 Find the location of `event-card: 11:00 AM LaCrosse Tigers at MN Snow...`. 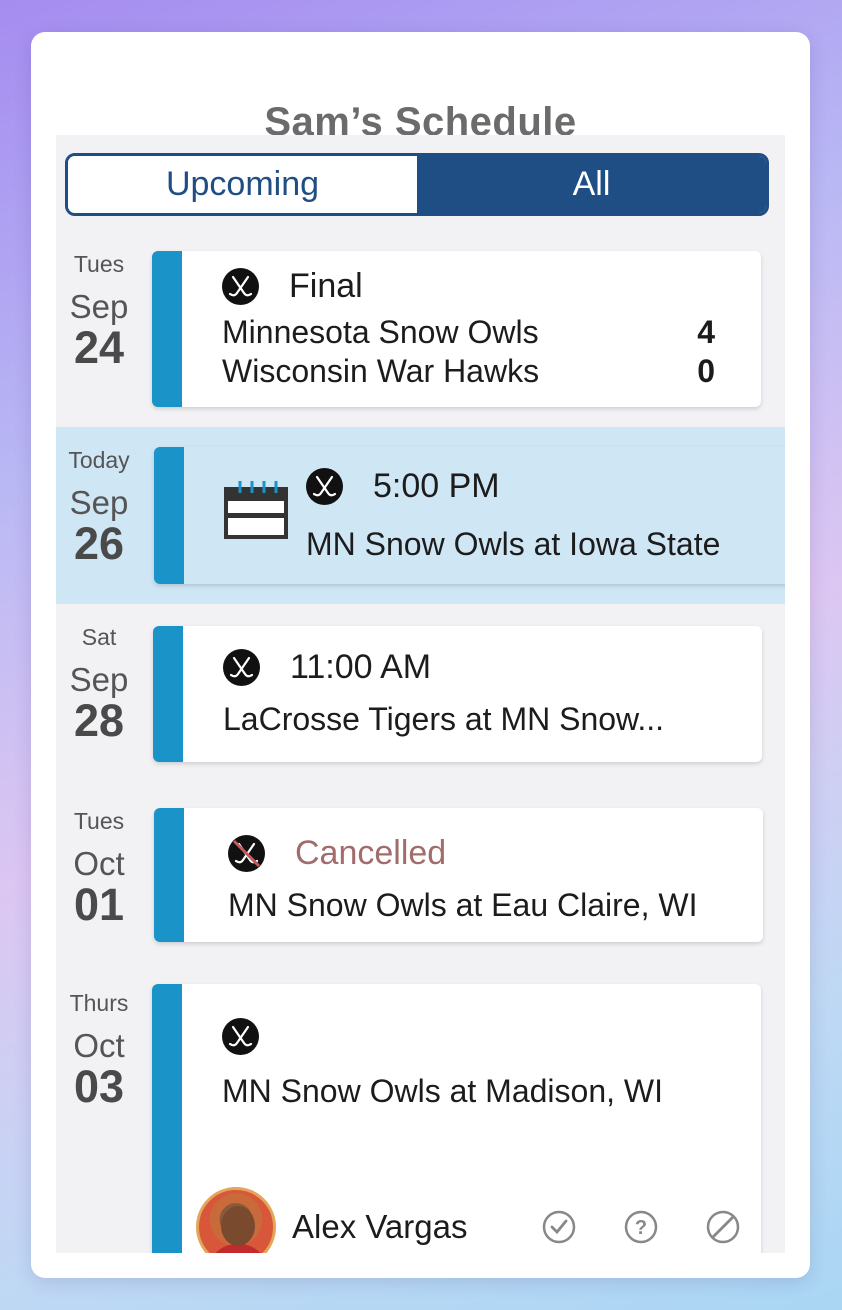

event-card: 11:00 AM LaCrosse Tigers at MN Snow... is located at coordinates (457, 694).